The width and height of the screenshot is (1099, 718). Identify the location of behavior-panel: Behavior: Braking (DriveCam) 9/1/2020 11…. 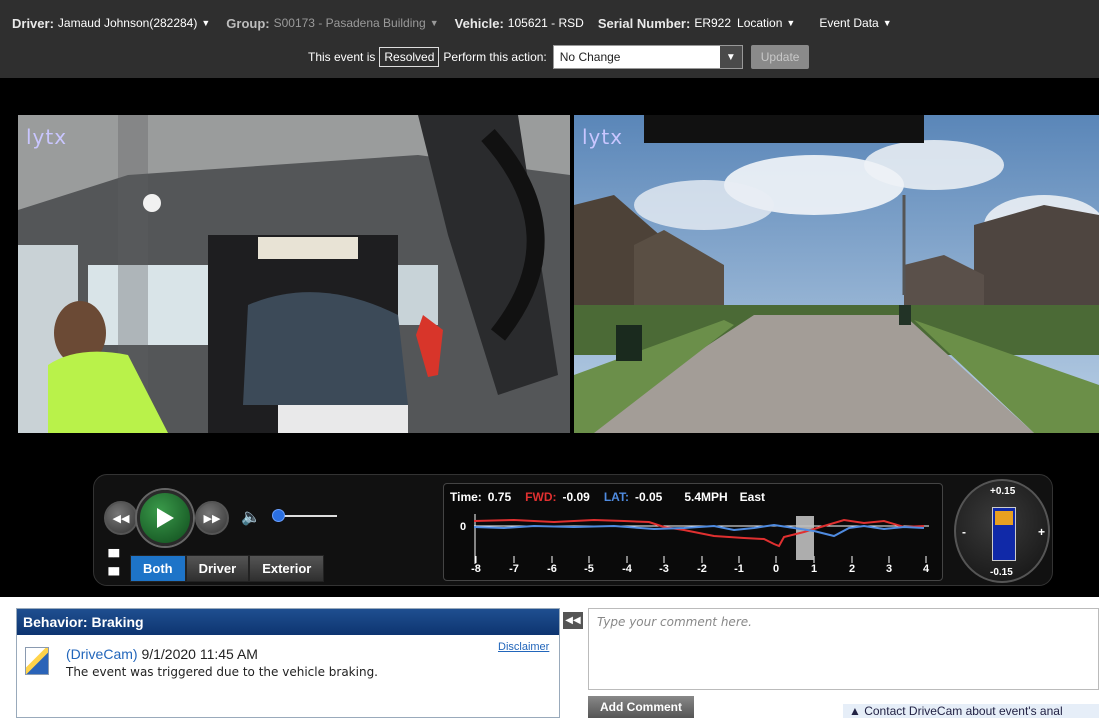
(288, 663).